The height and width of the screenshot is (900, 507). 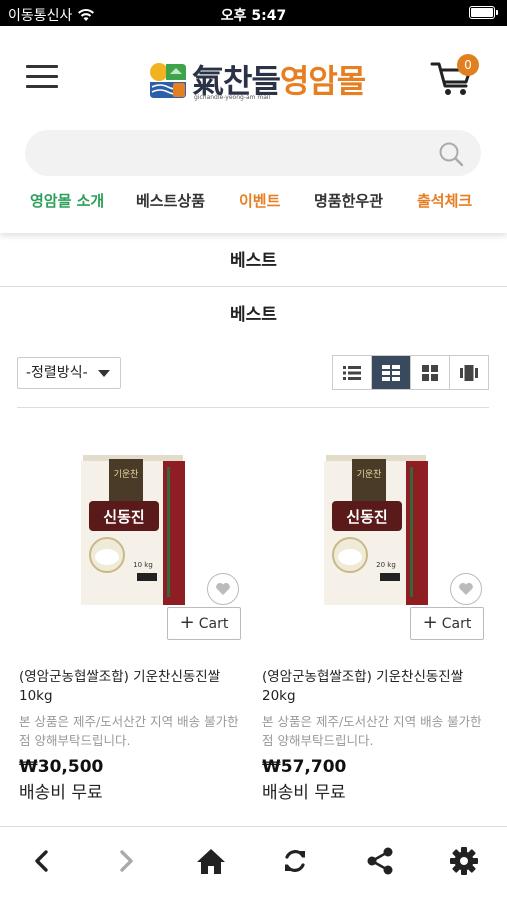 I want to click on sort-dropdown: -정렬방식-, so click(x=69, y=373).